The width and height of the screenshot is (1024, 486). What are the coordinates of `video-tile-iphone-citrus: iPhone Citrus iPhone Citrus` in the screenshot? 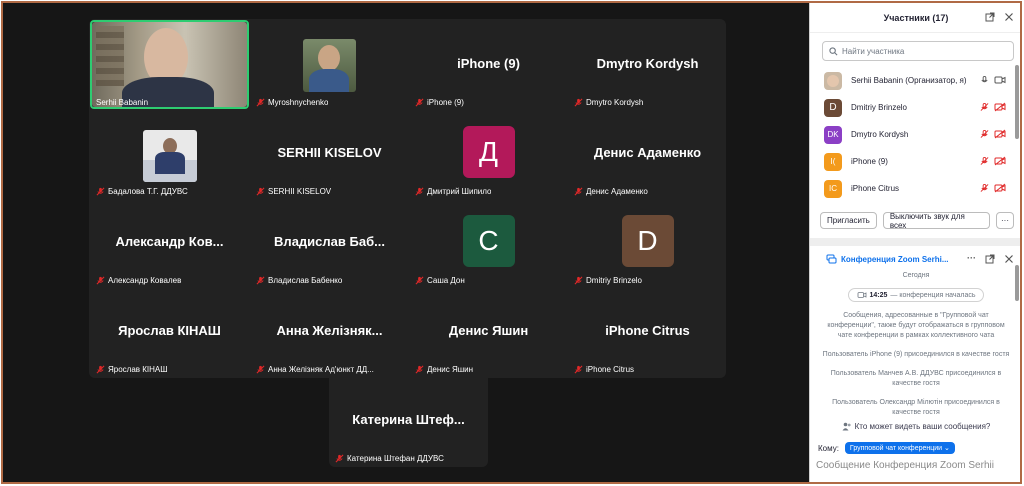 It's located at (647, 331).